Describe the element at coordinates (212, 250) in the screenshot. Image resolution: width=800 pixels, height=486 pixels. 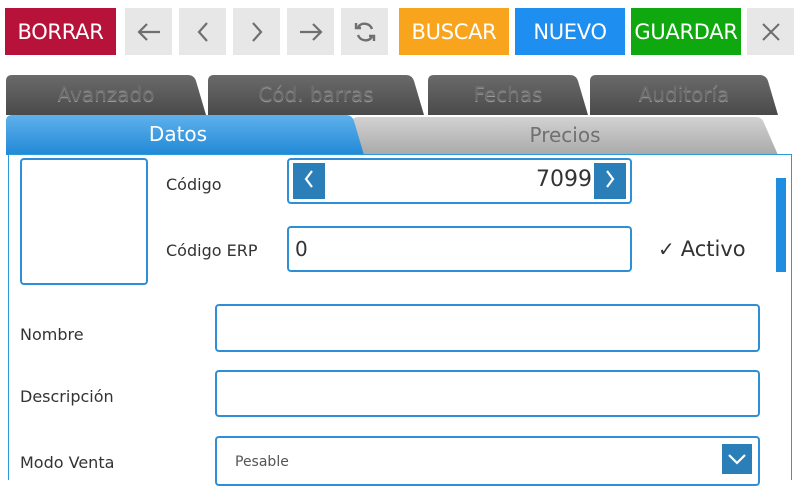
I see `codigo-erp-label: Código ERP` at that location.